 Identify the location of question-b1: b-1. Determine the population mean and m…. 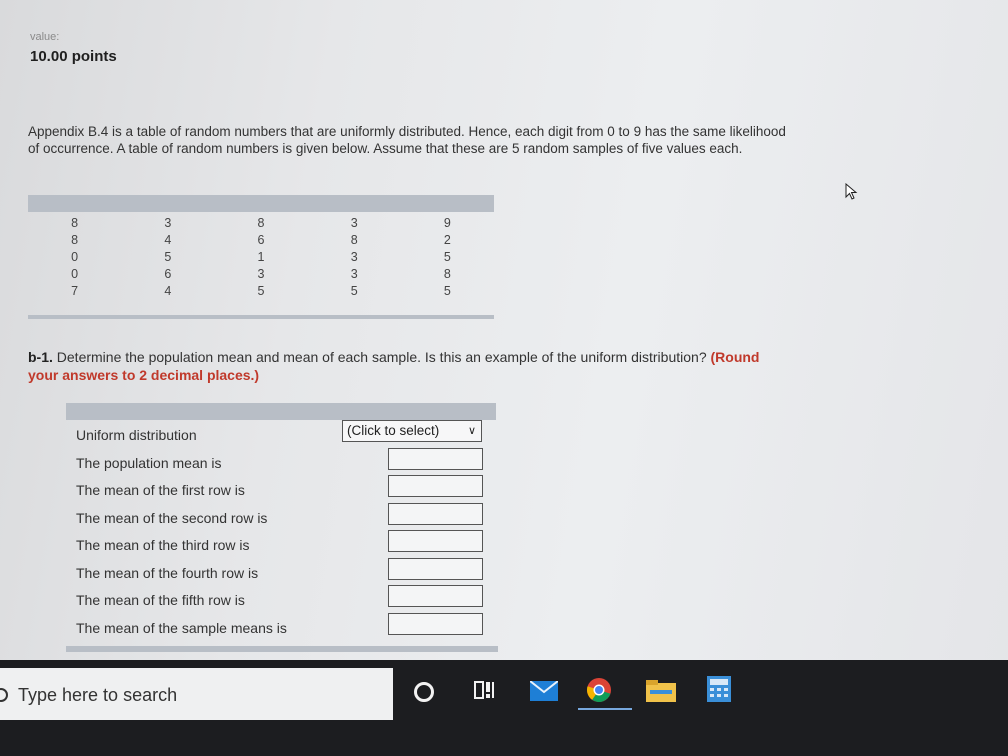
(408, 366).